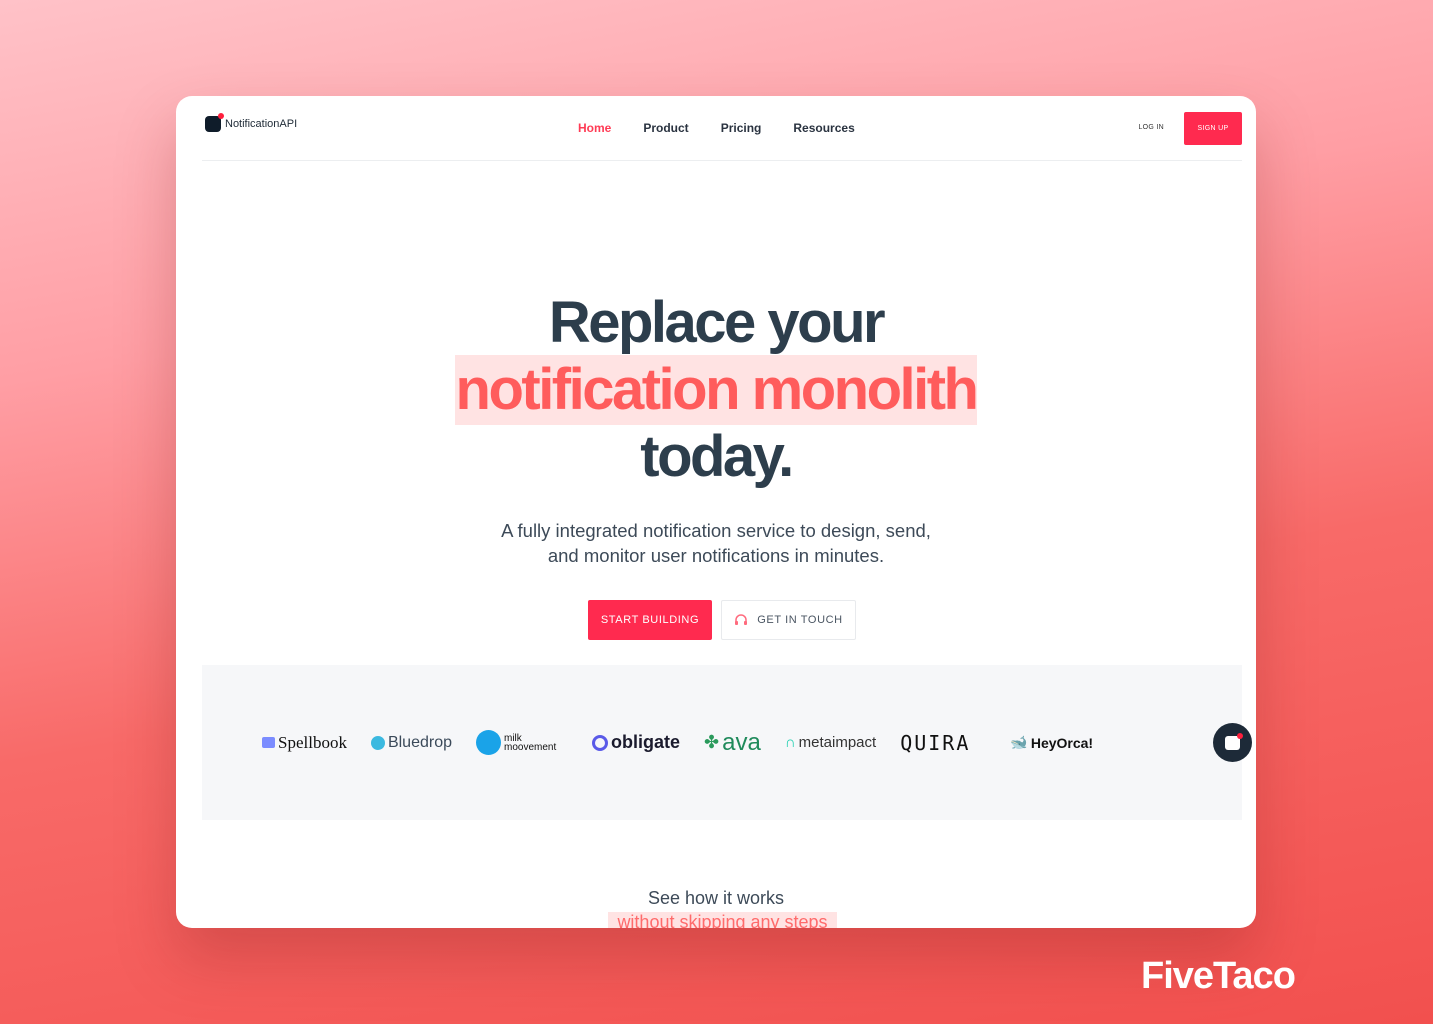  I want to click on logo-text: QUIRA, so click(935, 742).